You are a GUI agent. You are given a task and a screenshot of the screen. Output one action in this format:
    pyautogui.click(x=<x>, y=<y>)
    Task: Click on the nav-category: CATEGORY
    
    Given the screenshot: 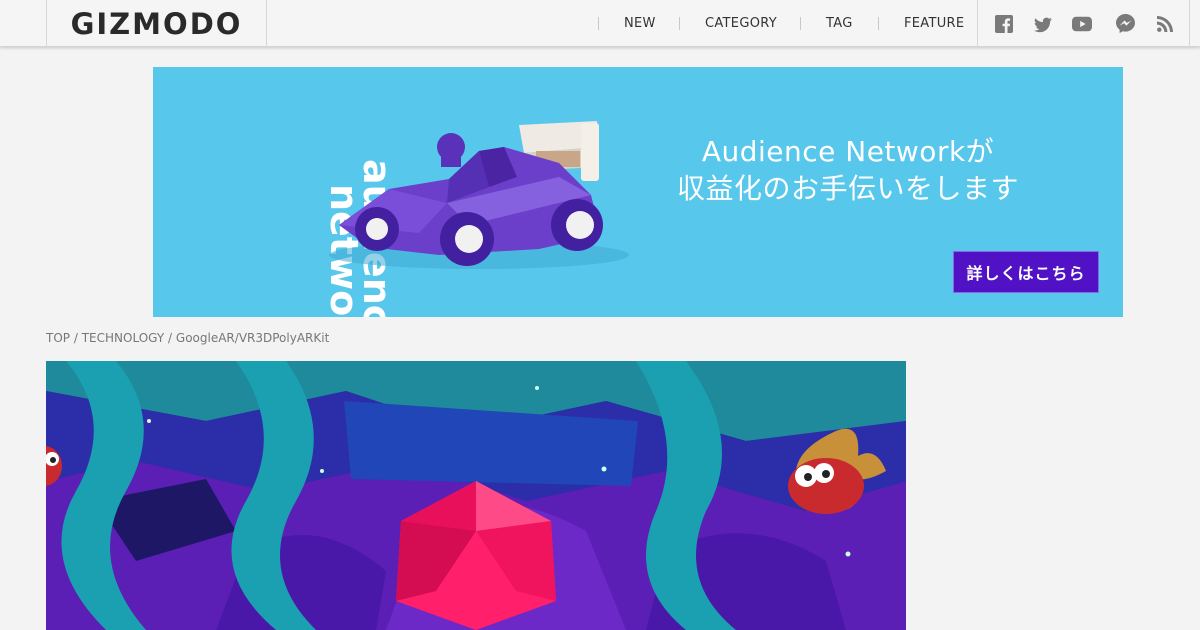 What is the action you would take?
    pyautogui.click(x=739, y=23)
    